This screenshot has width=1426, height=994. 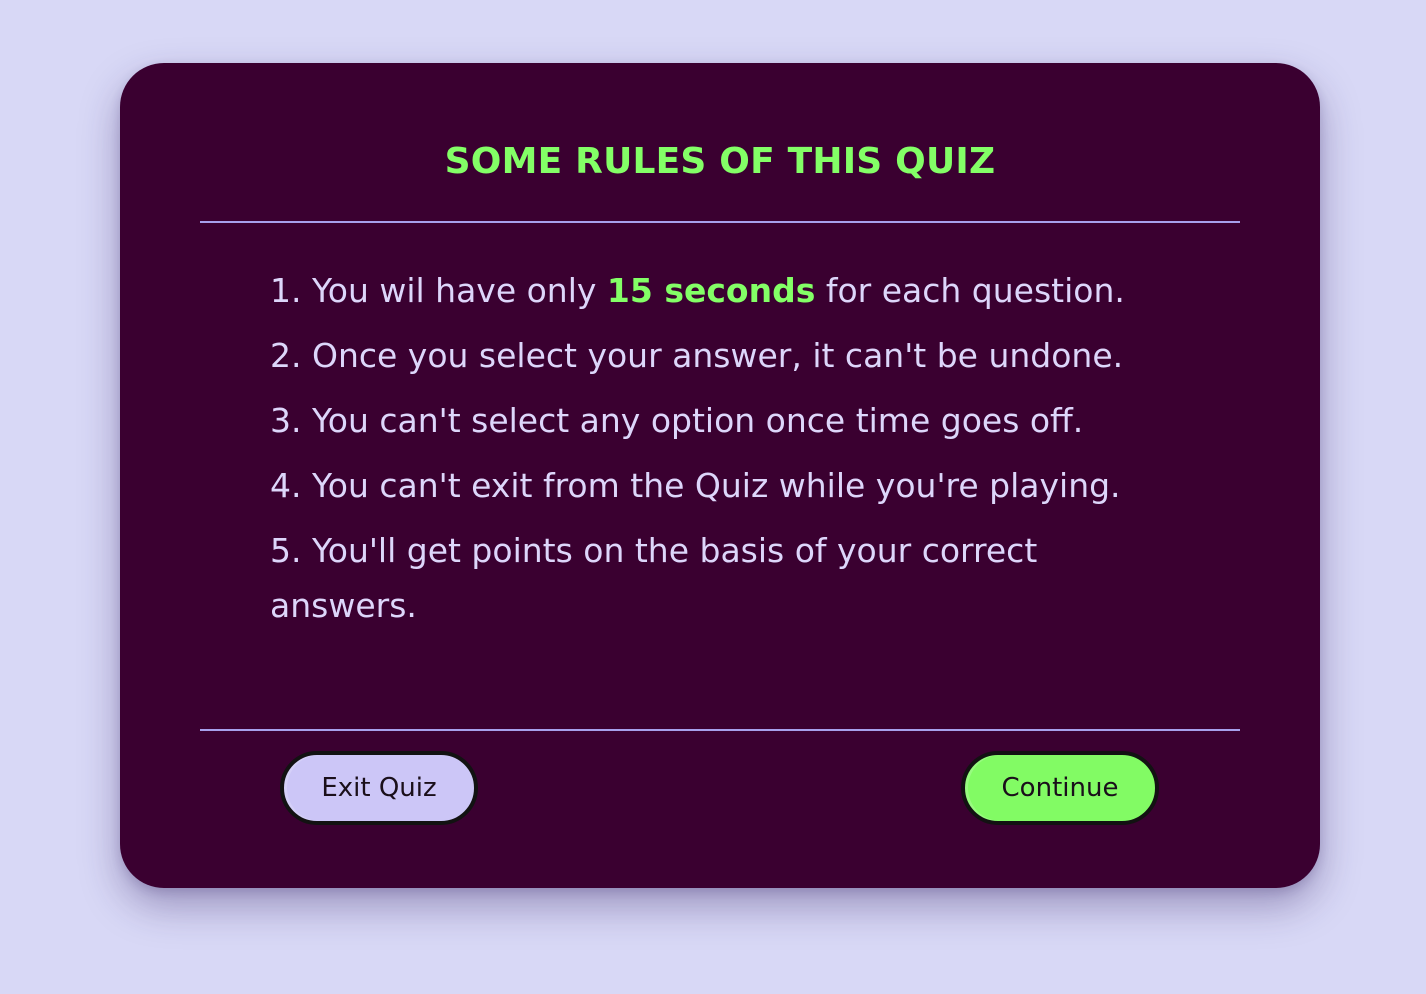 What do you see at coordinates (720, 161) in the screenshot?
I see `modal-title: SOME RULES OF THIS QUIZ` at bounding box center [720, 161].